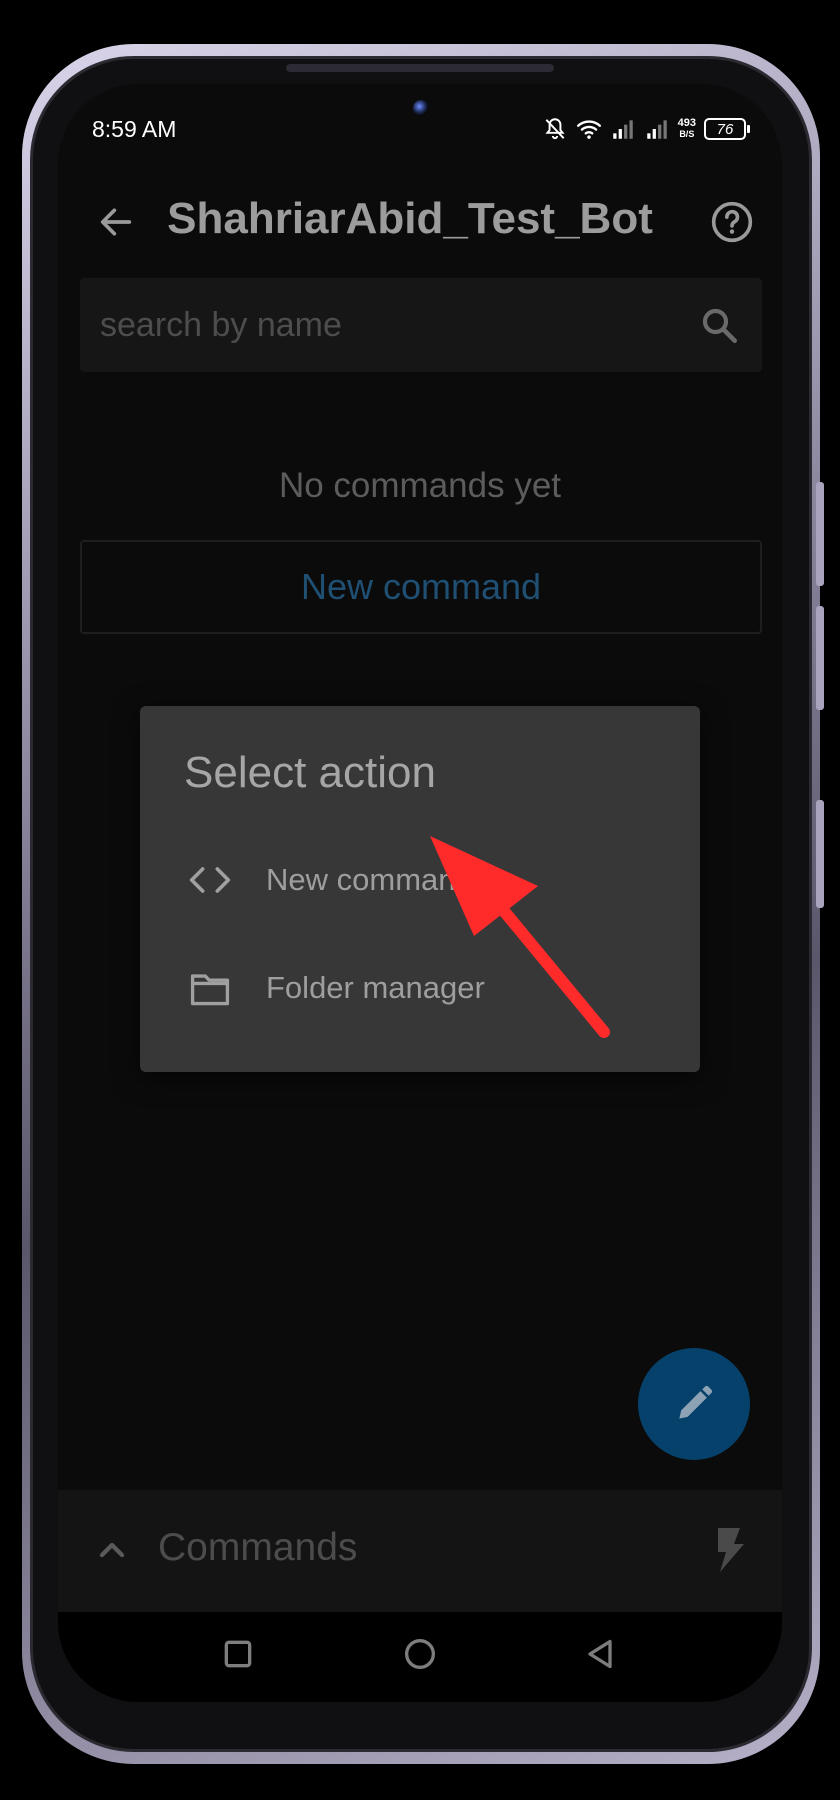 The height and width of the screenshot is (1800, 840). I want to click on home-icon, so click(420, 1654).